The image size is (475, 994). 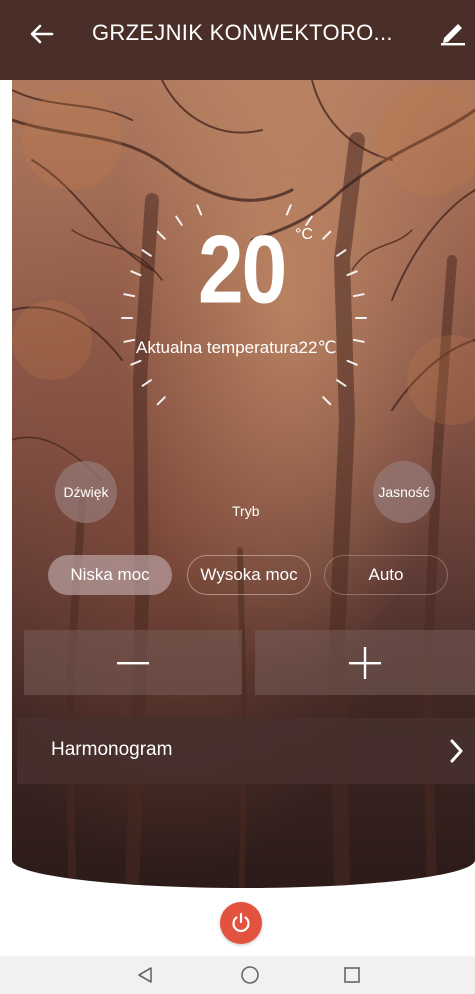 I want to click on power-button, so click(x=241, y=923).